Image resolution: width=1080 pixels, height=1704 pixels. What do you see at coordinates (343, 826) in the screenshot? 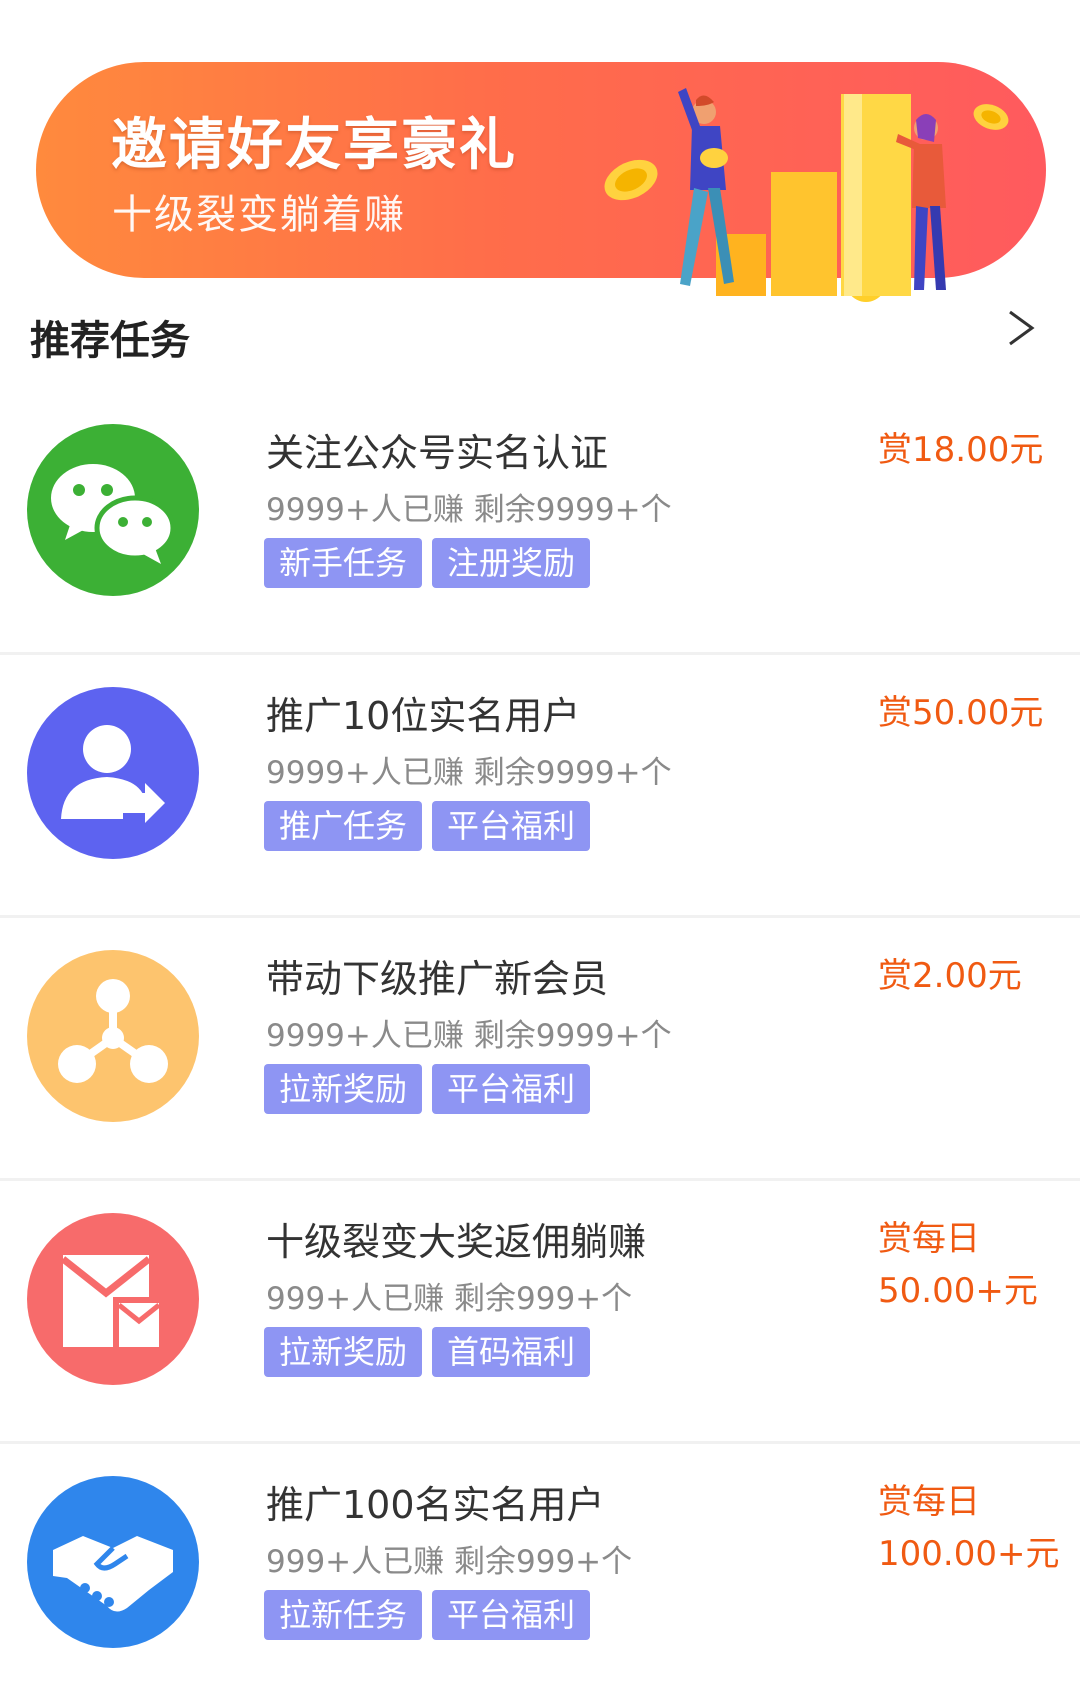
I see `task-tag: 推广任务` at bounding box center [343, 826].